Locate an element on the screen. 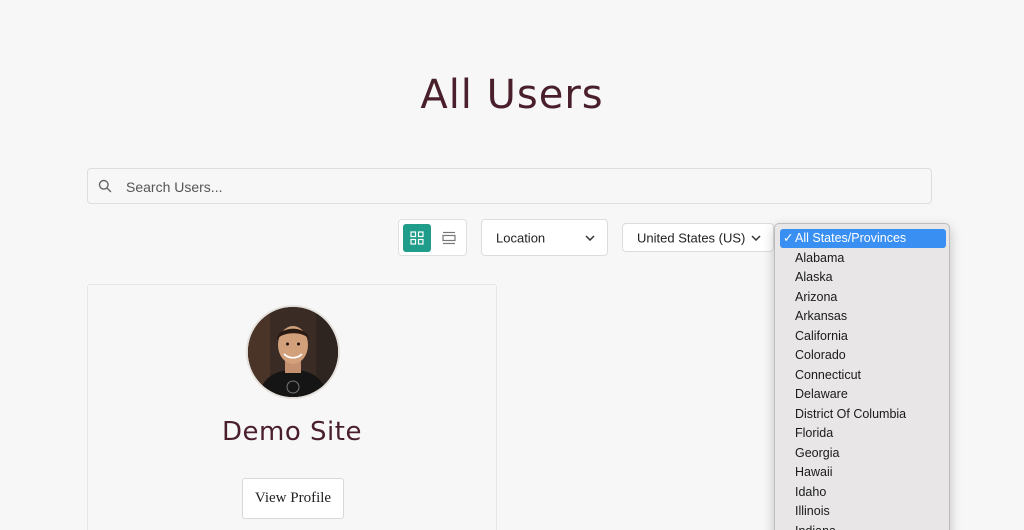 The height and width of the screenshot is (530, 1024). states-option-label: Colorado is located at coordinates (820, 355).